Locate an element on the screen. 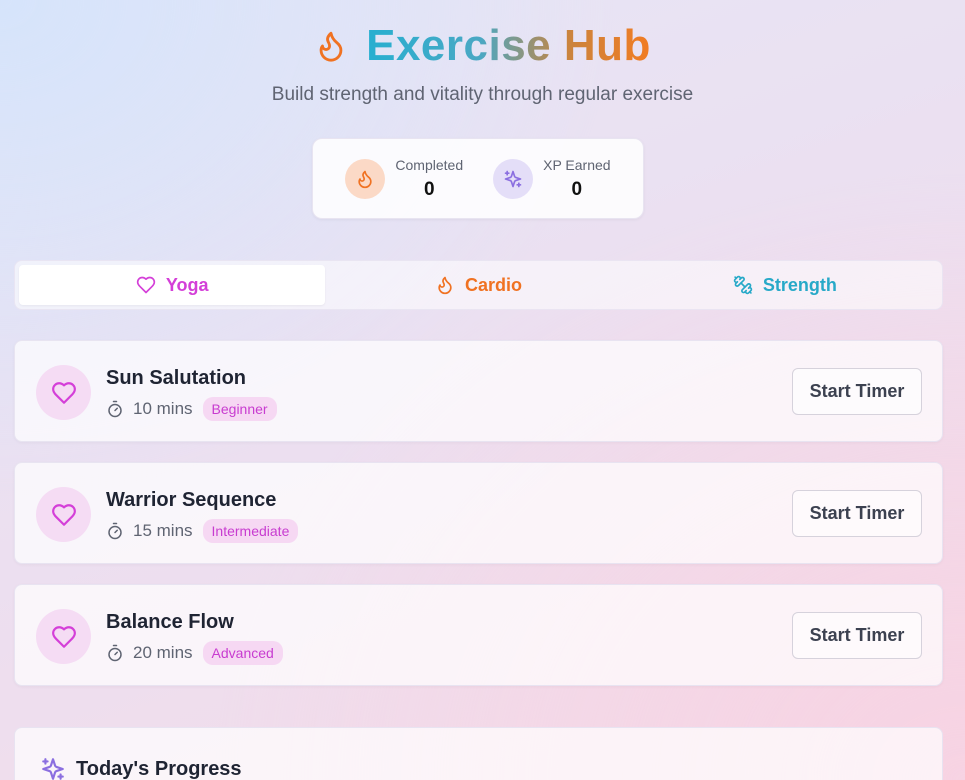 Image resolution: width=965 pixels, height=780 pixels. stat-label: XP Earned is located at coordinates (577, 164).